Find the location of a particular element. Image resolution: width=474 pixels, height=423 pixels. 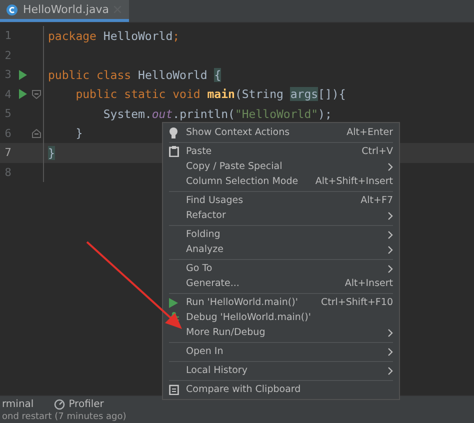

line-number: 6 is located at coordinates (8, 133).